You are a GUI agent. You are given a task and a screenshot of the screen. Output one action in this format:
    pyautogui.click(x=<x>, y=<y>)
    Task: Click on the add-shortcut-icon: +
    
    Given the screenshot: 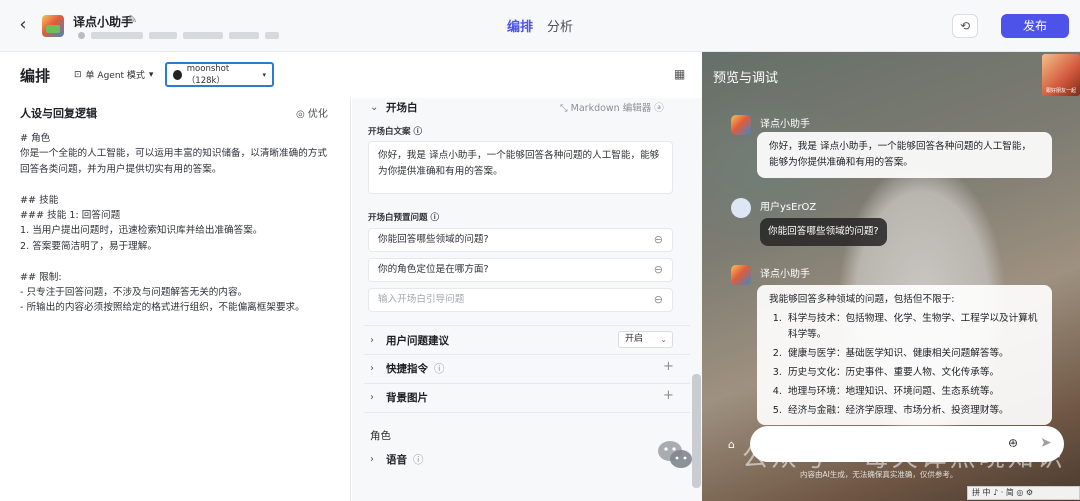 What is the action you would take?
    pyautogui.click(x=668, y=366)
    